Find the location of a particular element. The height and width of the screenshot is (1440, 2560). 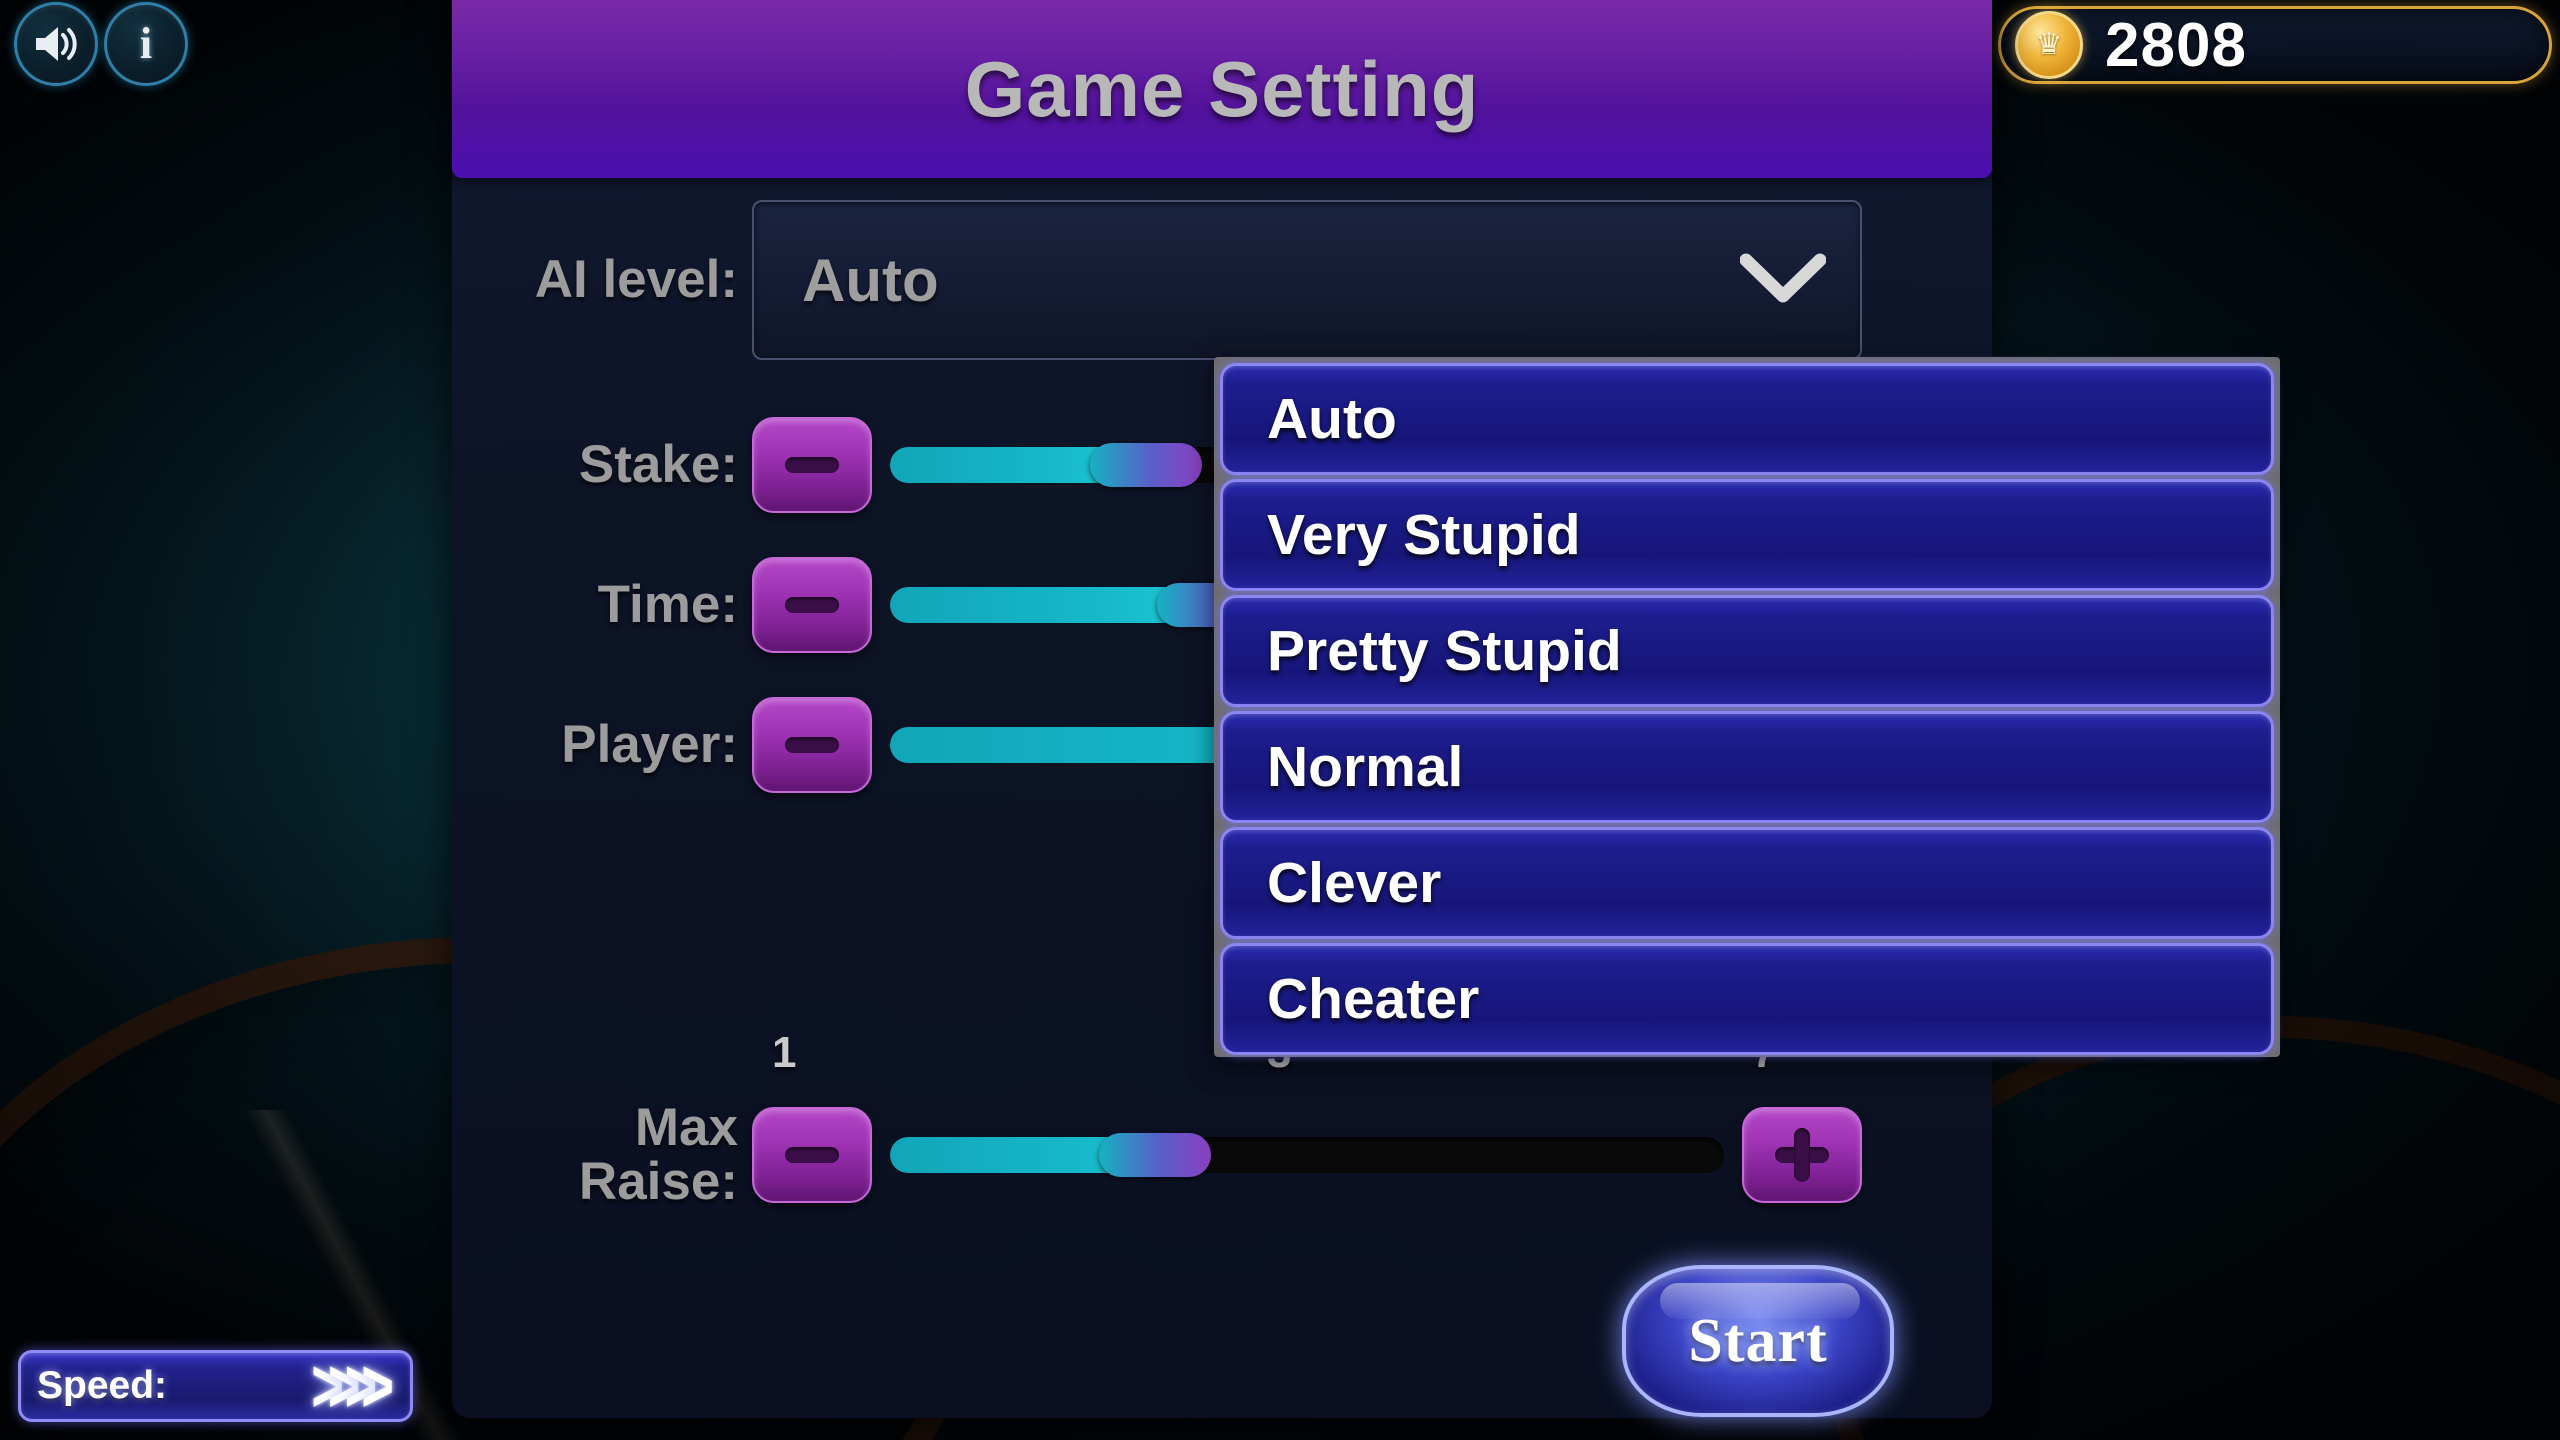

start-button: Start is located at coordinates (1758, 1341).